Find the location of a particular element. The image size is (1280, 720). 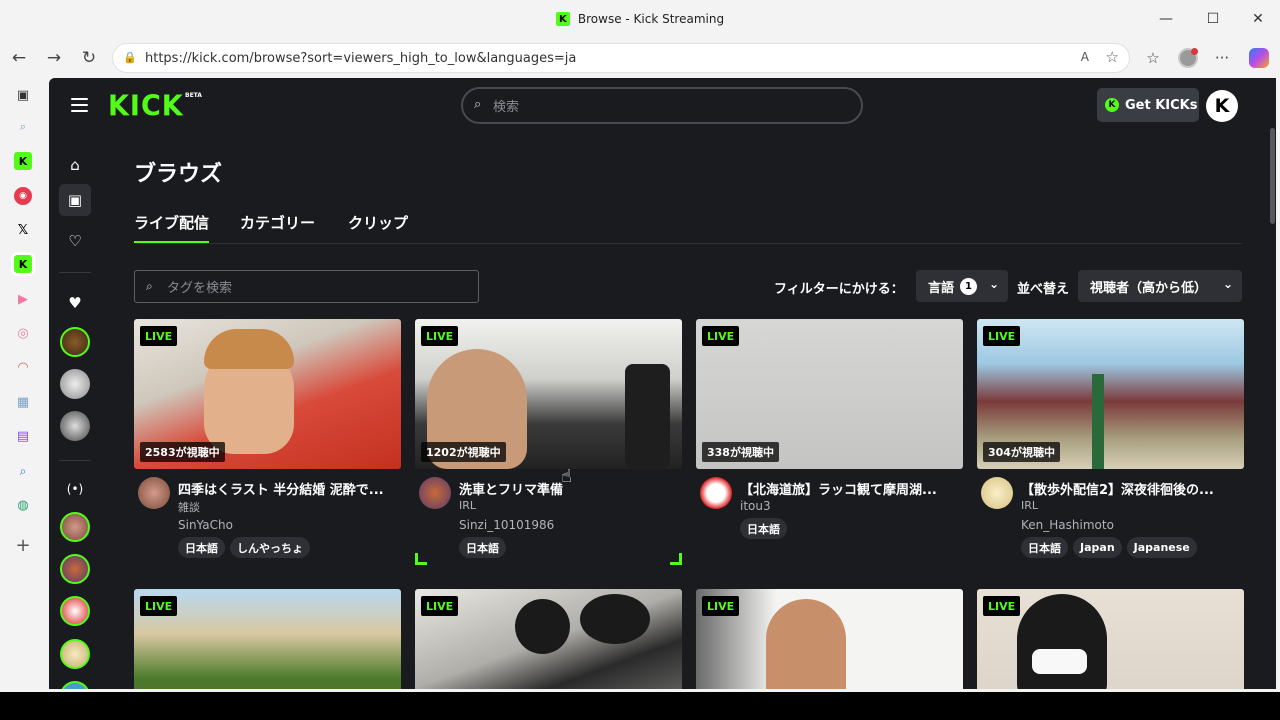

streamer-name: SinYaCho is located at coordinates (205, 525).